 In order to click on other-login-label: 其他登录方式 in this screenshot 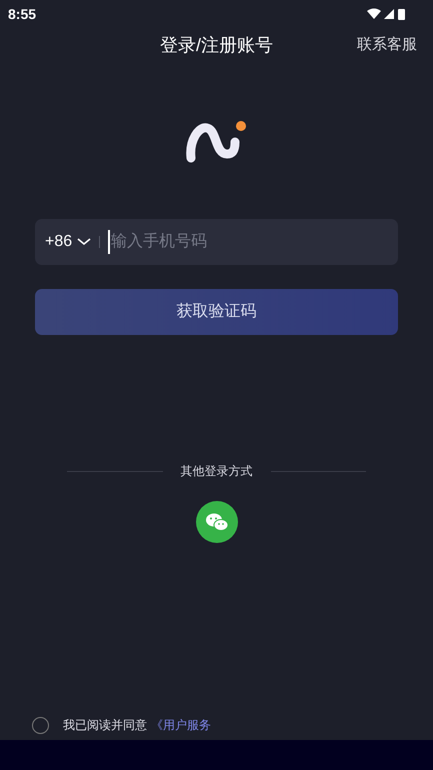, I will do `click(216, 471)`.